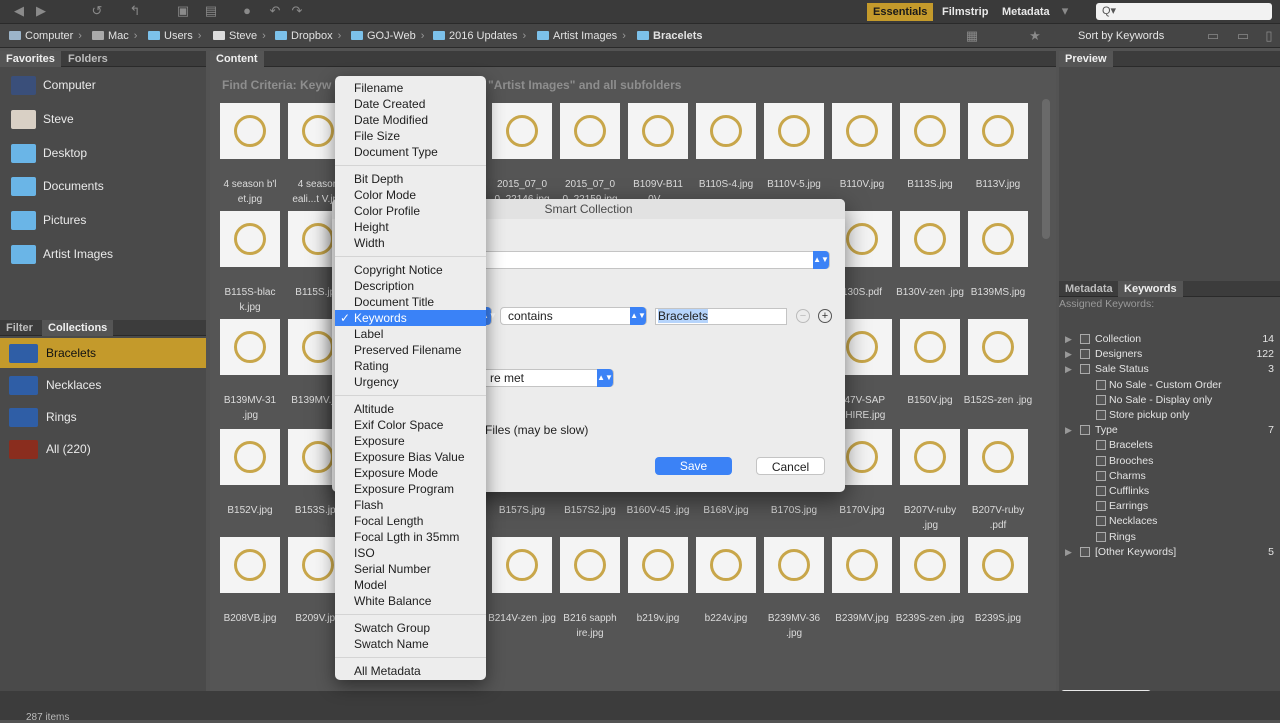  What do you see at coordinates (103, 220) in the screenshot?
I see `fav-pictures: Pictures` at bounding box center [103, 220].